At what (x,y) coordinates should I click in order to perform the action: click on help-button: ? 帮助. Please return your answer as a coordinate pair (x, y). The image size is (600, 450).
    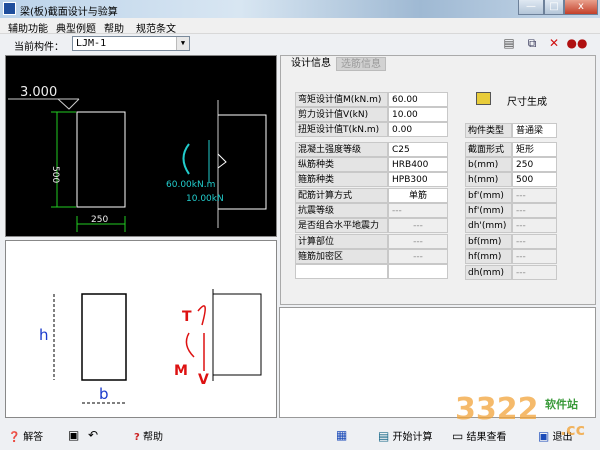
    Looking at the image, I should click on (148, 435).